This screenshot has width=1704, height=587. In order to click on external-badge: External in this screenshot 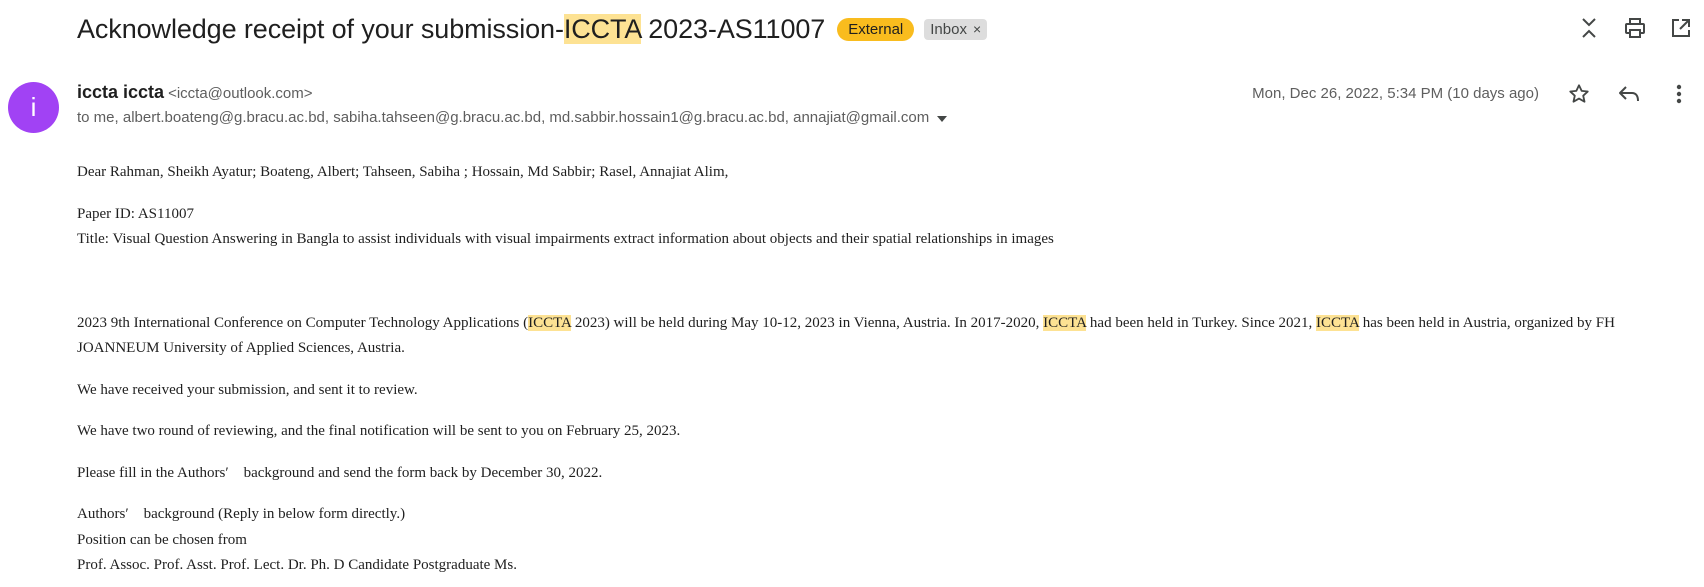, I will do `click(876, 29)`.